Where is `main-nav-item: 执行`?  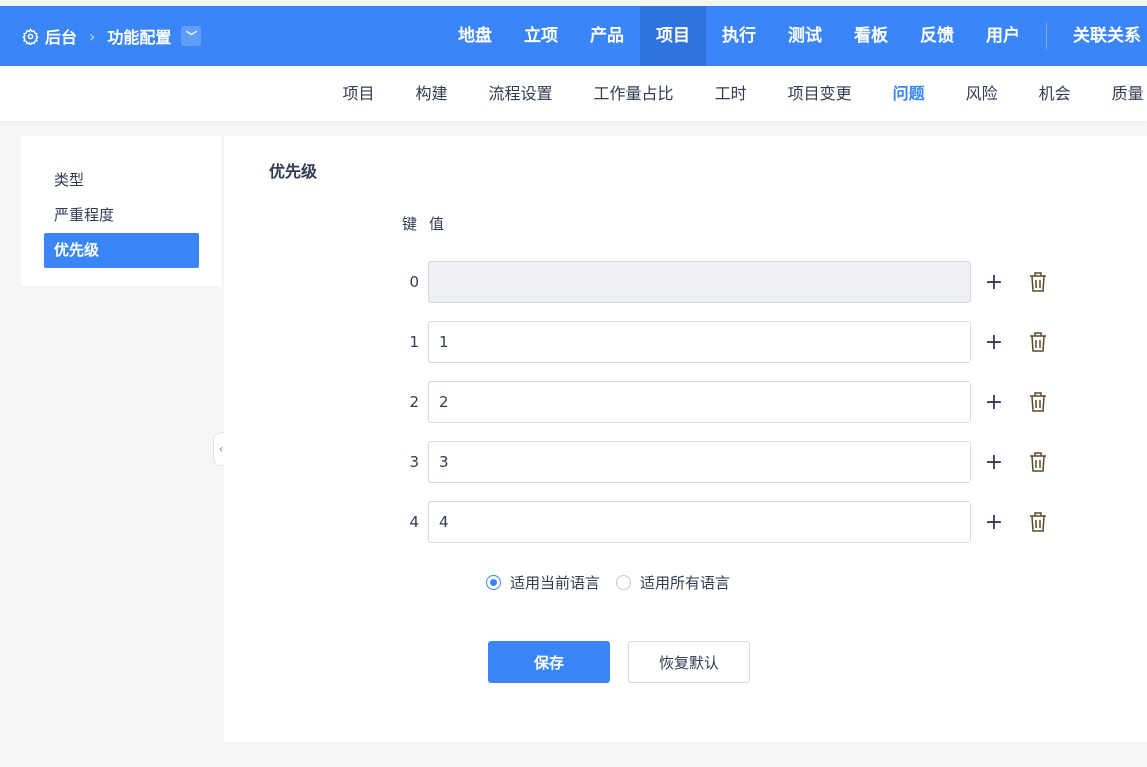 main-nav-item: 执行 is located at coordinates (739, 36).